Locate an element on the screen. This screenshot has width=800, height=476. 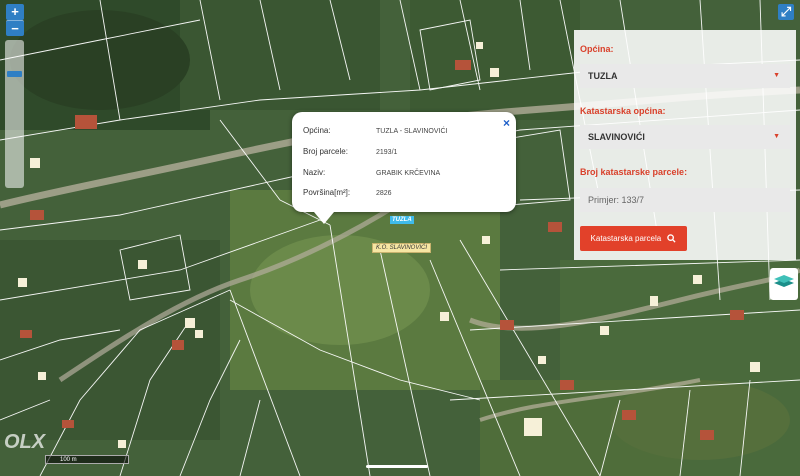
popup-label: Broj parcele: is located at coordinates (325, 151).